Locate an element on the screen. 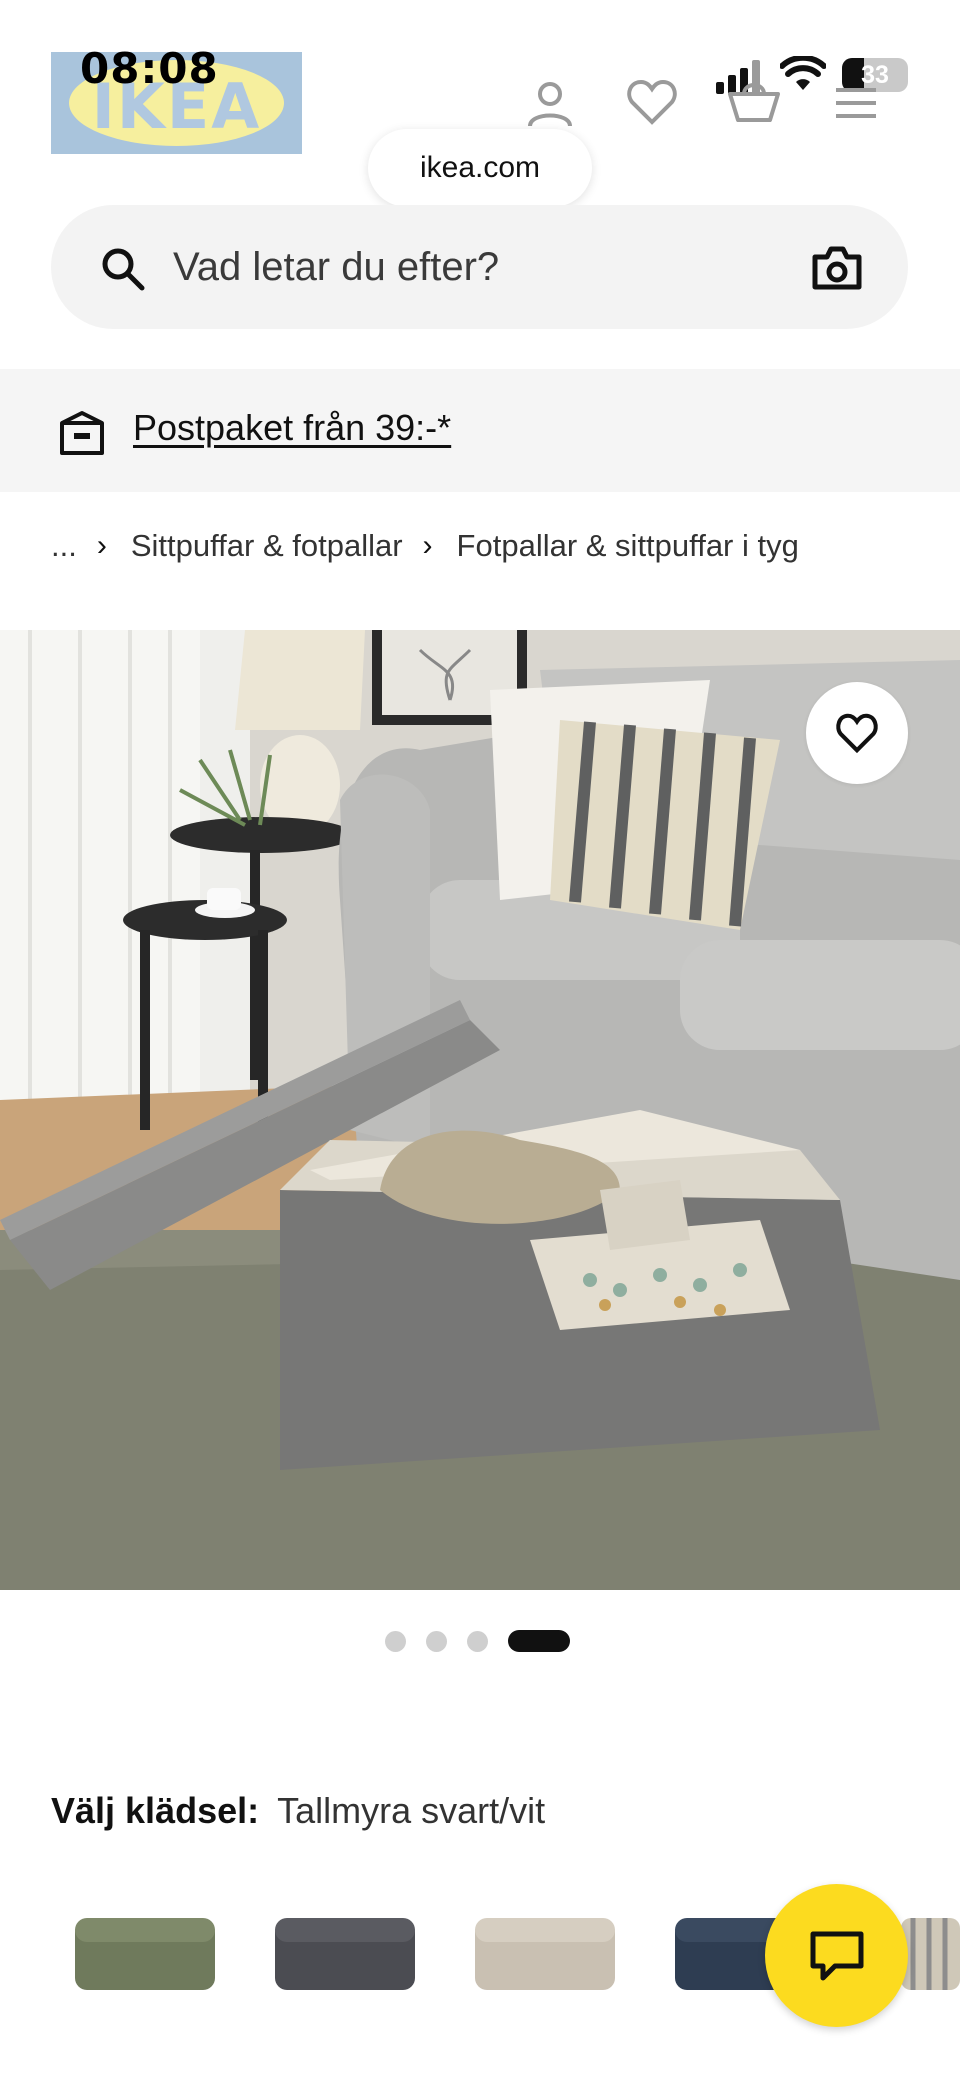 Image resolution: width=960 pixels, height=2079 pixels. fabric-value: Tallmyra svart/vit is located at coordinates (411, 1810).